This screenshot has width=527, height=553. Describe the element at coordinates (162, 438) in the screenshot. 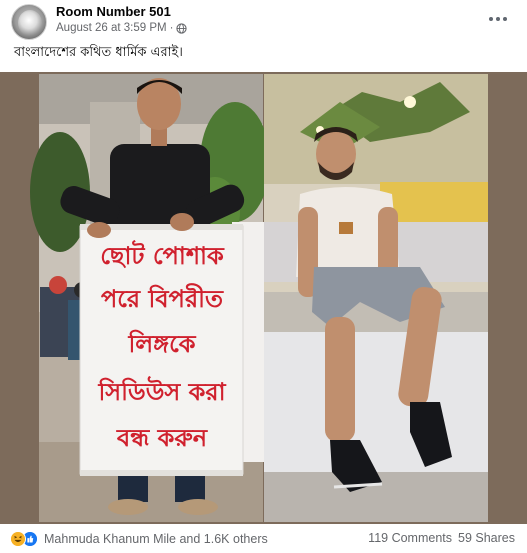

I see `sign-line-5: বন্ধ করুন` at that location.